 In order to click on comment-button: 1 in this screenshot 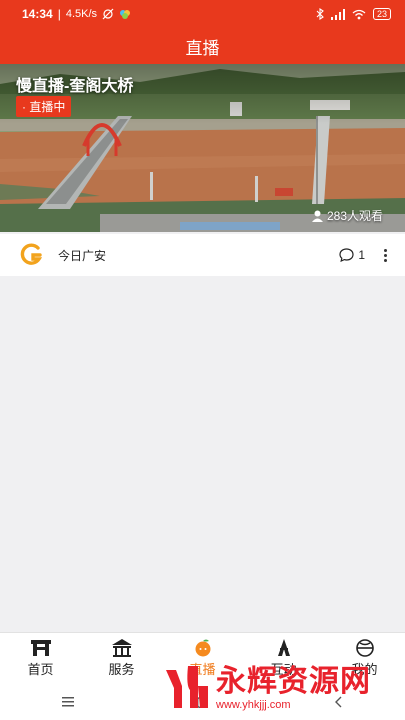, I will do `click(352, 255)`.